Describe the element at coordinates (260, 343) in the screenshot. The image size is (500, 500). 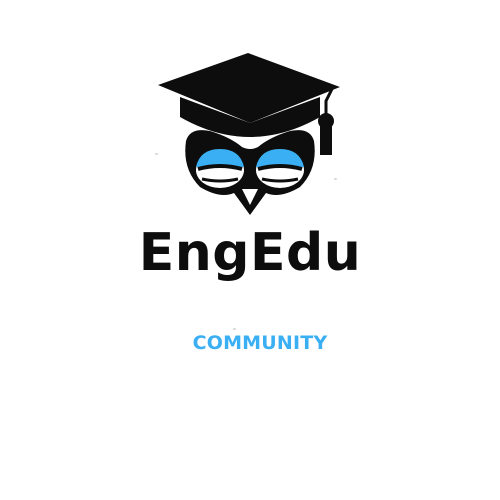
I see `brand-tagline: COMMUNITY` at that location.